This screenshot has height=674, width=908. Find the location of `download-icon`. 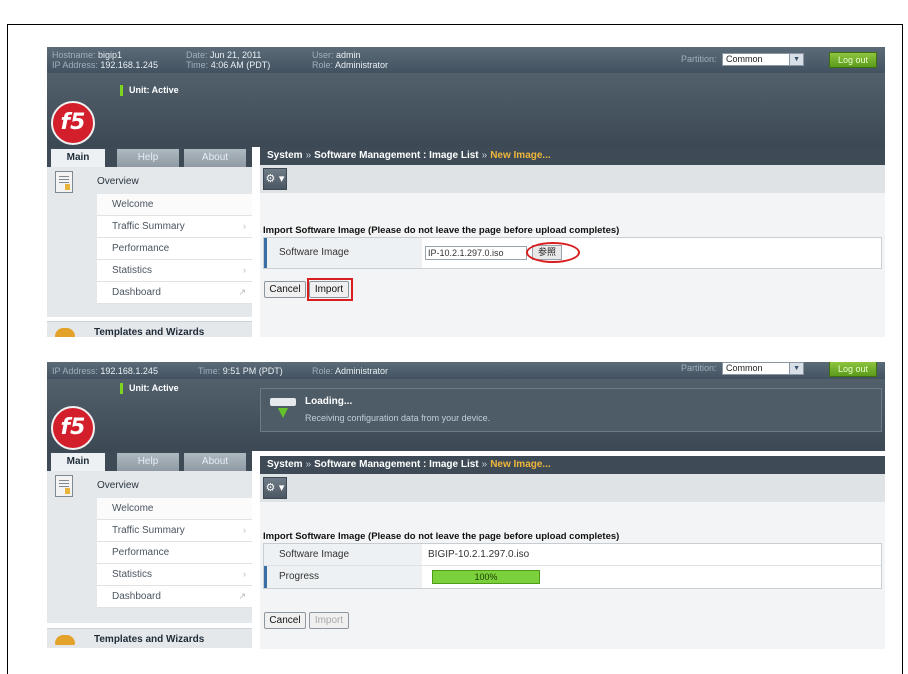

download-icon is located at coordinates (283, 409).